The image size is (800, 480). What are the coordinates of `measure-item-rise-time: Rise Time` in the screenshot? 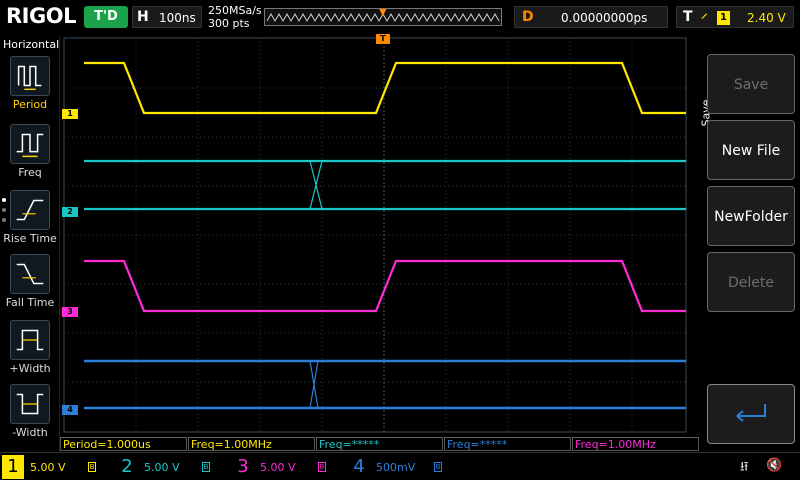 It's located at (30, 217).